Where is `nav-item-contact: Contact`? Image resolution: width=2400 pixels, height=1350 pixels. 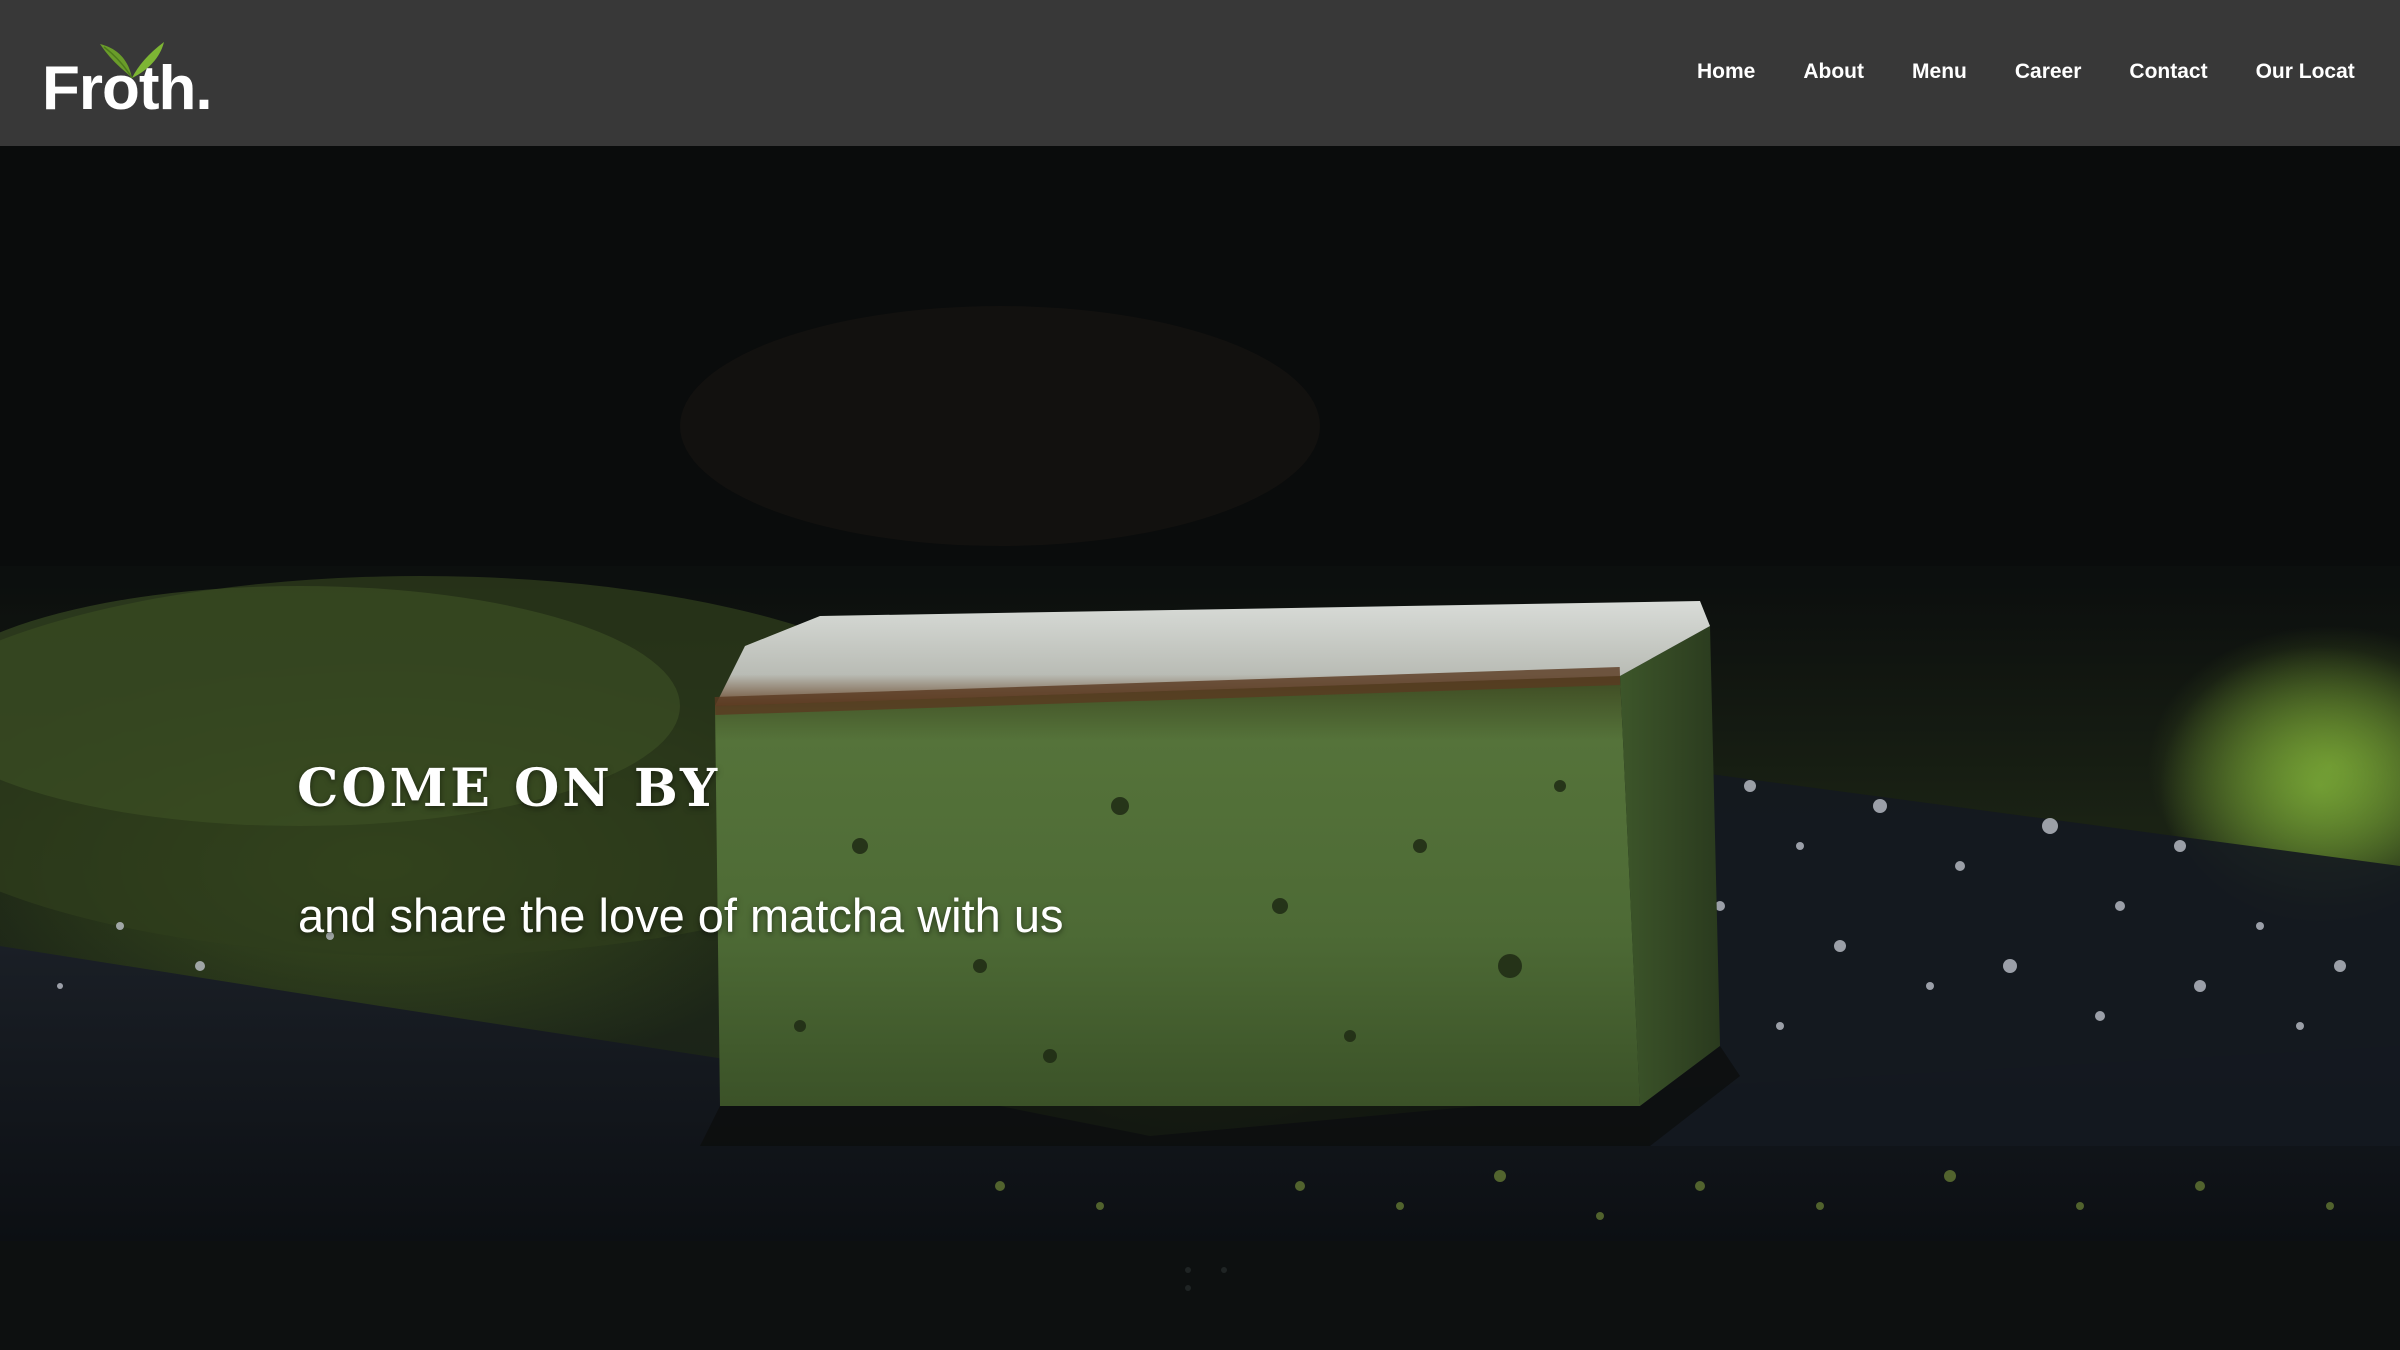
nav-item-contact: Contact is located at coordinates (2168, 72).